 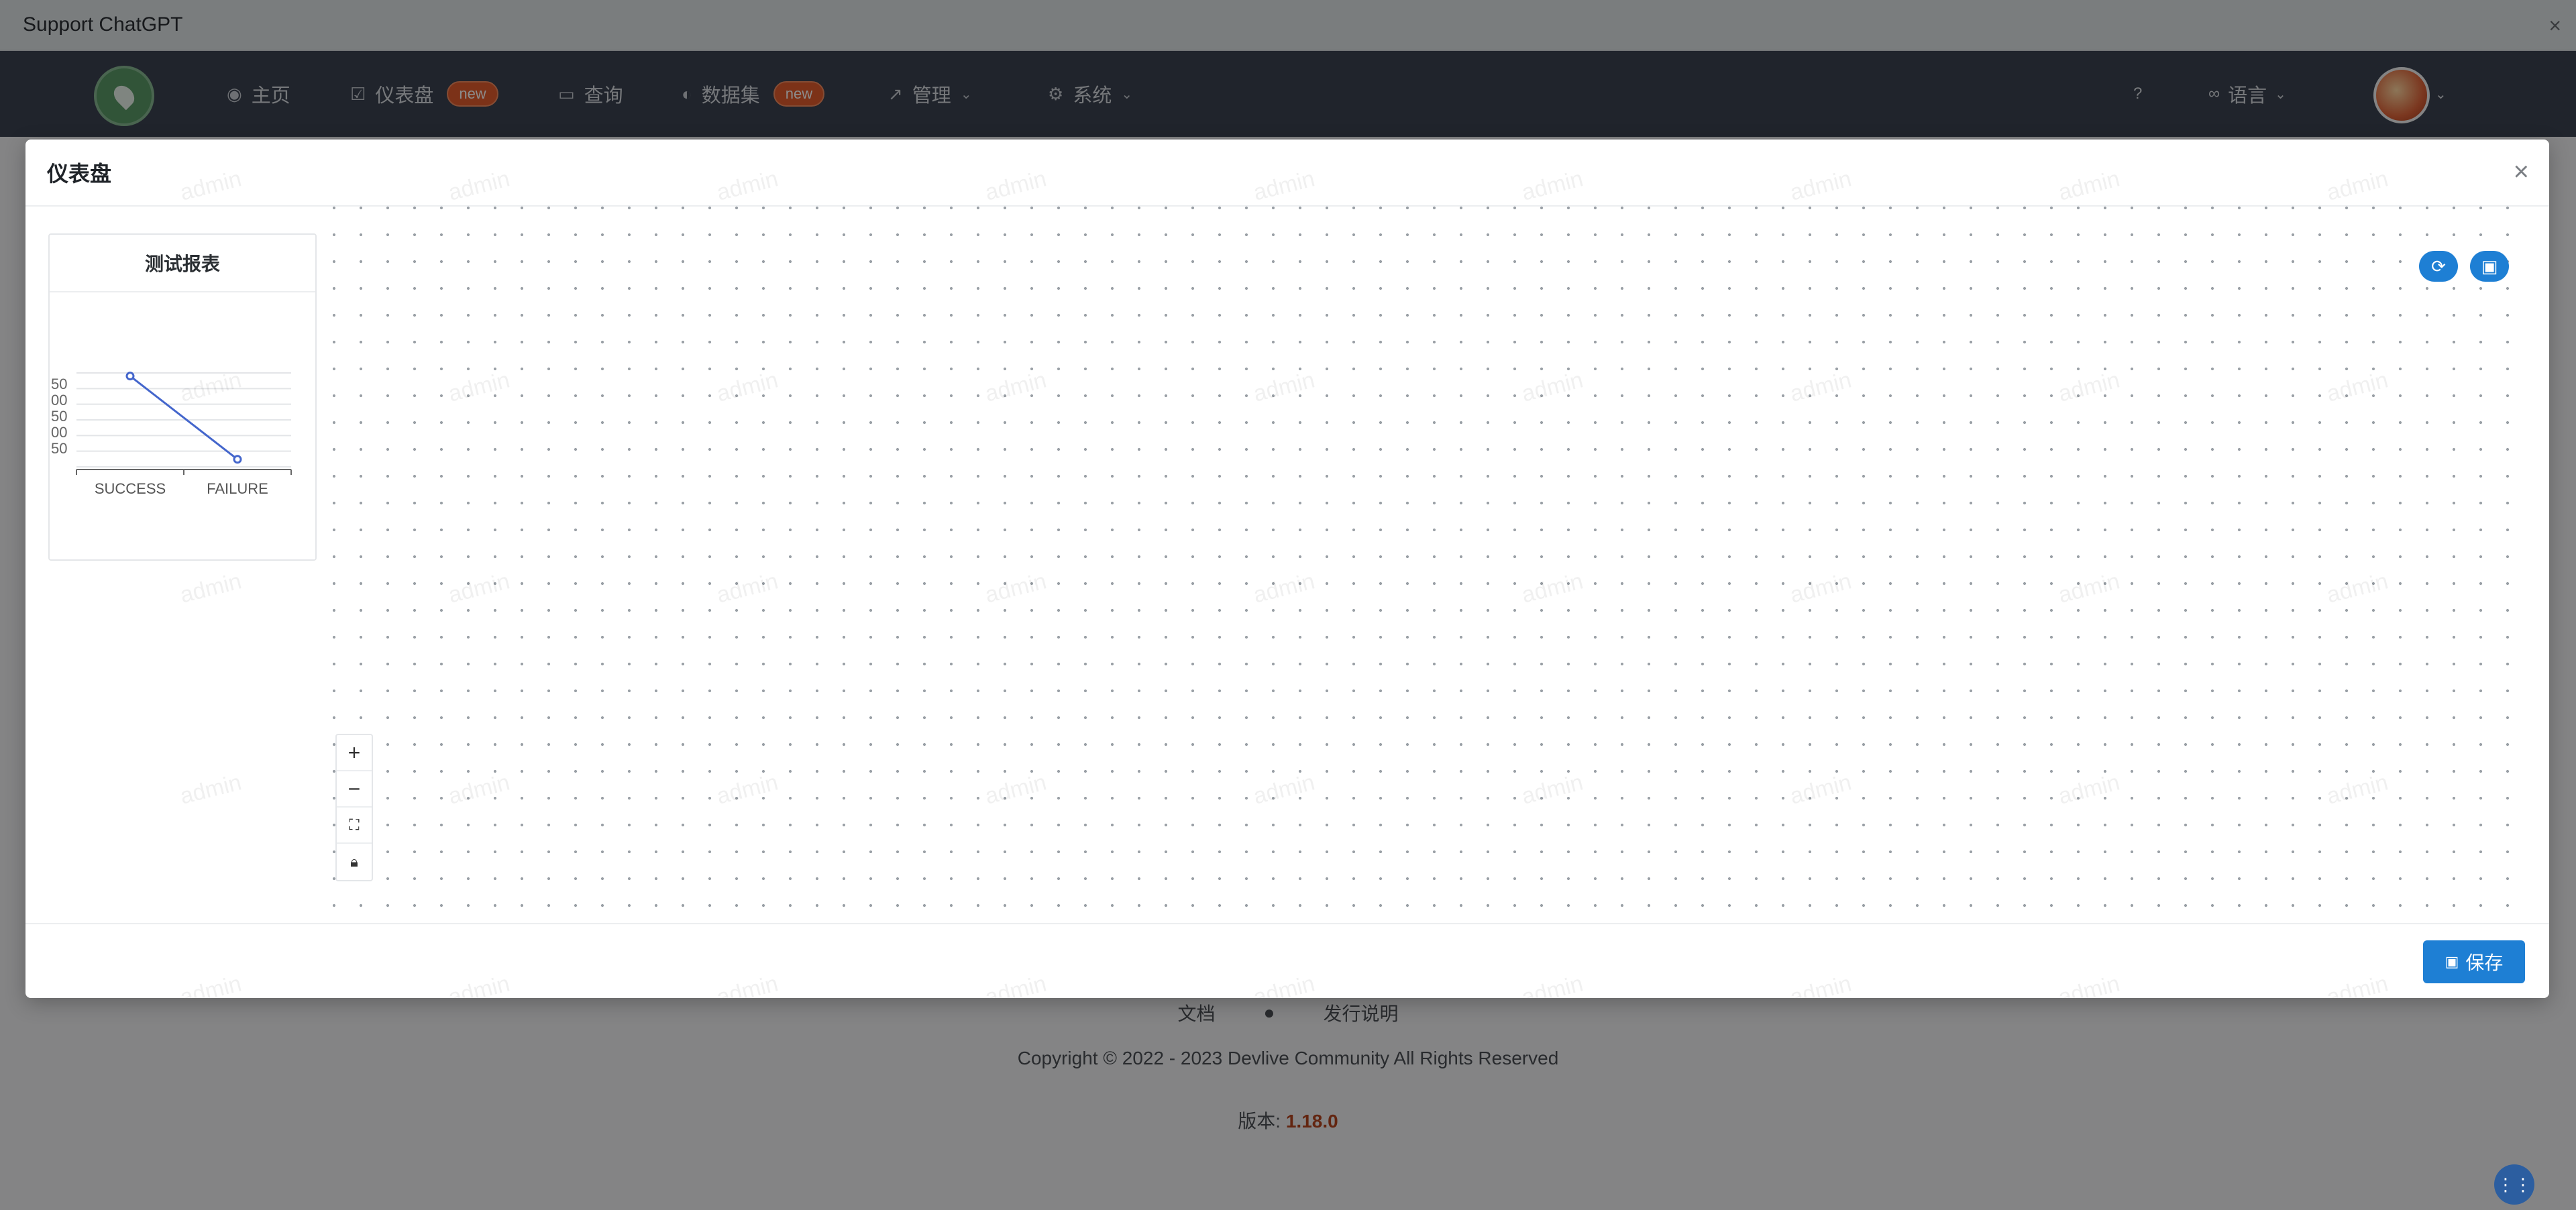 What do you see at coordinates (2521, 171) in the screenshot?
I see `close-icon: ×` at bounding box center [2521, 171].